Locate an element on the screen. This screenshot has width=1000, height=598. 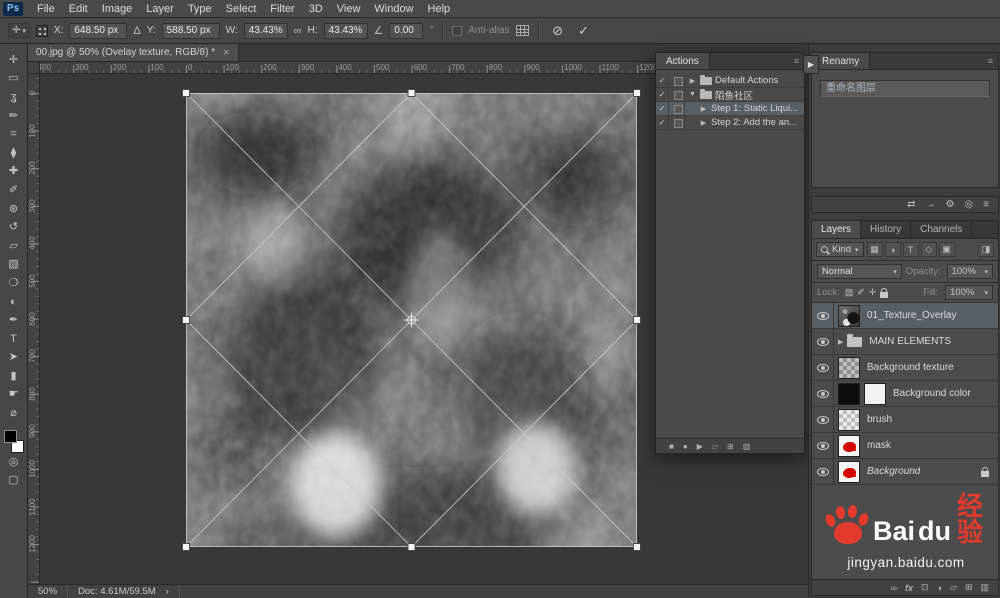
menu-item-select: Select is located at coordinates (241, 9).